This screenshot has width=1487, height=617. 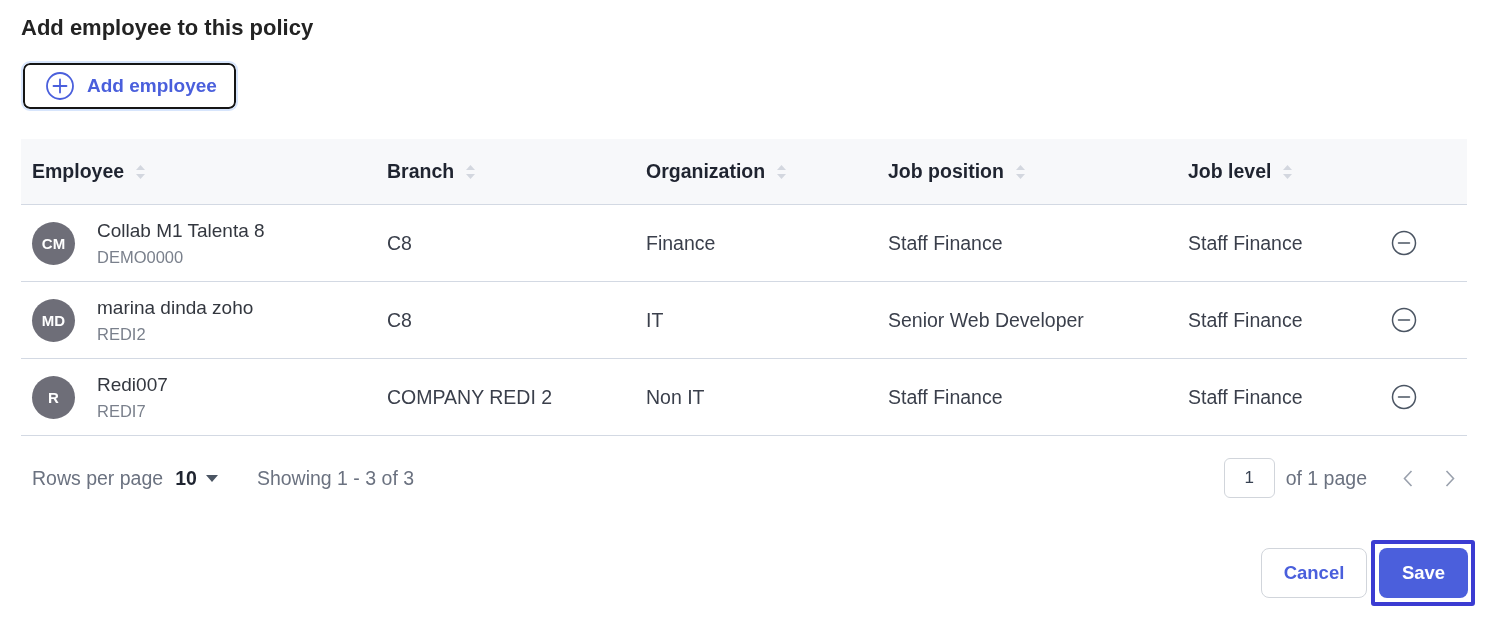 What do you see at coordinates (141, 257) in the screenshot?
I see `employee-id: DEMO0000` at bounding box center [141, 257].